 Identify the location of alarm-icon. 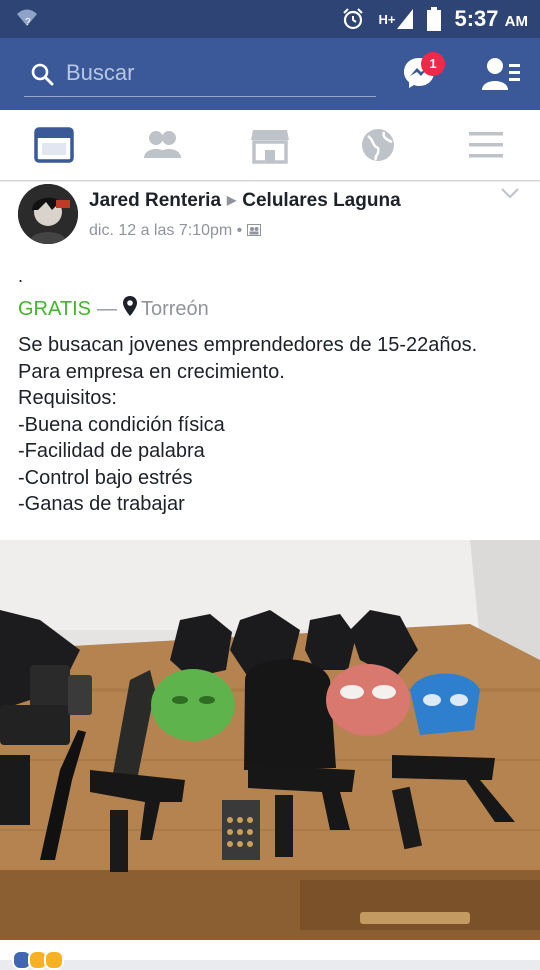
(352, 19).